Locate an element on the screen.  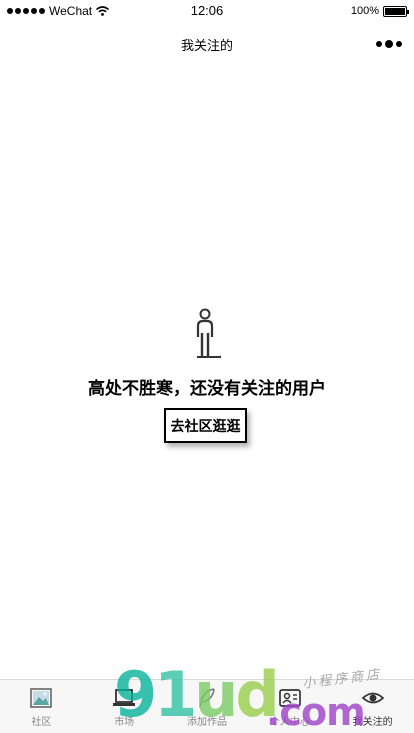
page-title: 我关注的 is located at coordinates (206, 45).